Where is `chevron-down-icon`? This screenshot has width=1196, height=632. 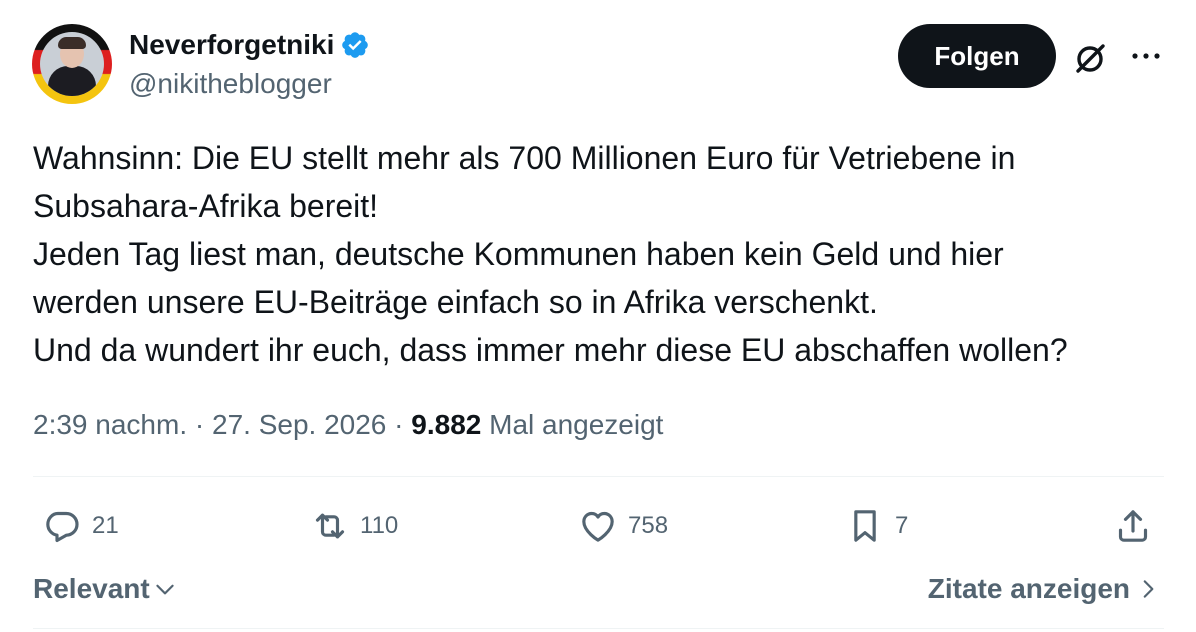
chevron-down-icon is located at coordinates (165, 589).